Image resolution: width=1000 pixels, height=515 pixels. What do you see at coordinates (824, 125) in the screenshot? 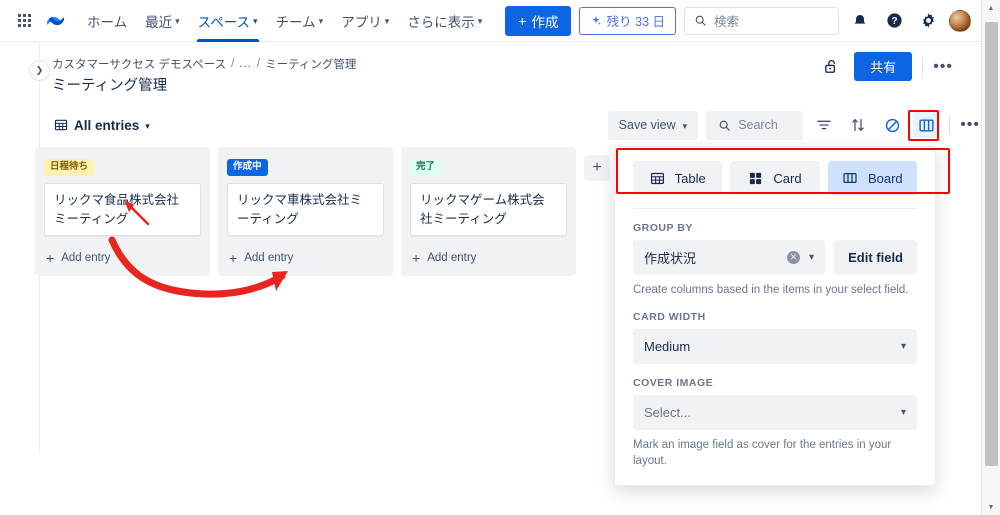
I see `filter-icon` at bounding box center [824, 125].